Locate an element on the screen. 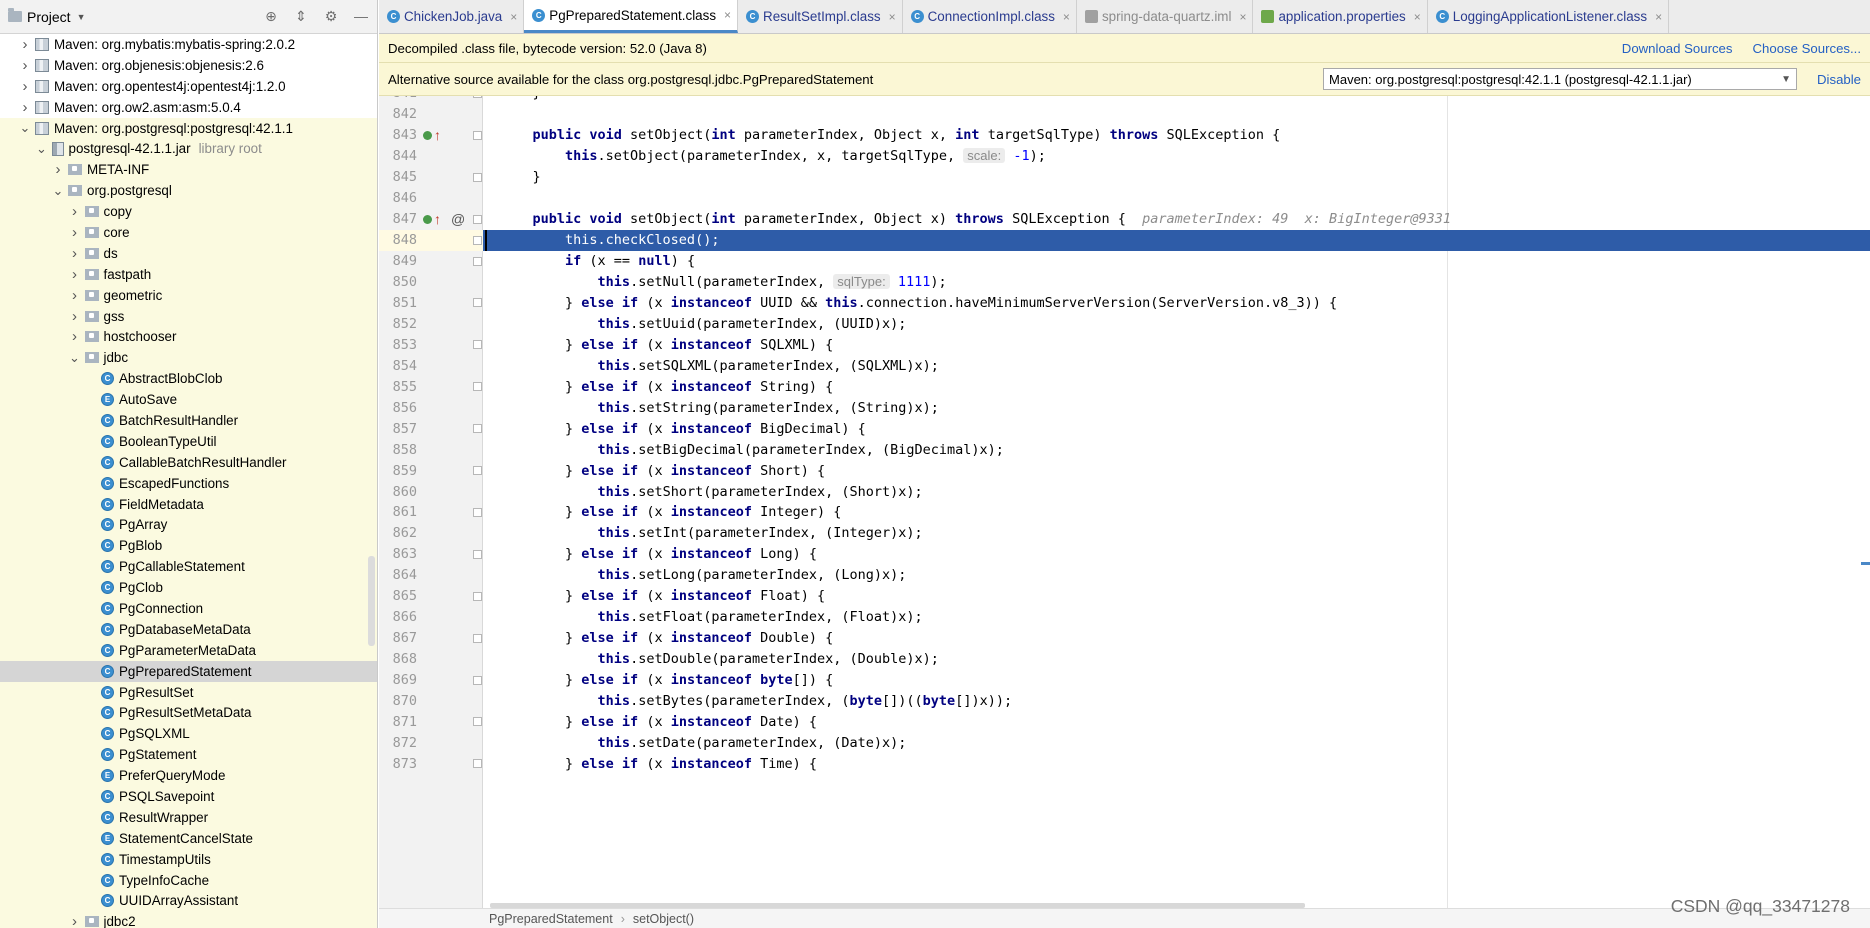 Image resolution: width=1870 pixels, height=928 pixels. code-line: 869 } else if (x instanceof byte[]) { is located at coordinates (1124, 680).